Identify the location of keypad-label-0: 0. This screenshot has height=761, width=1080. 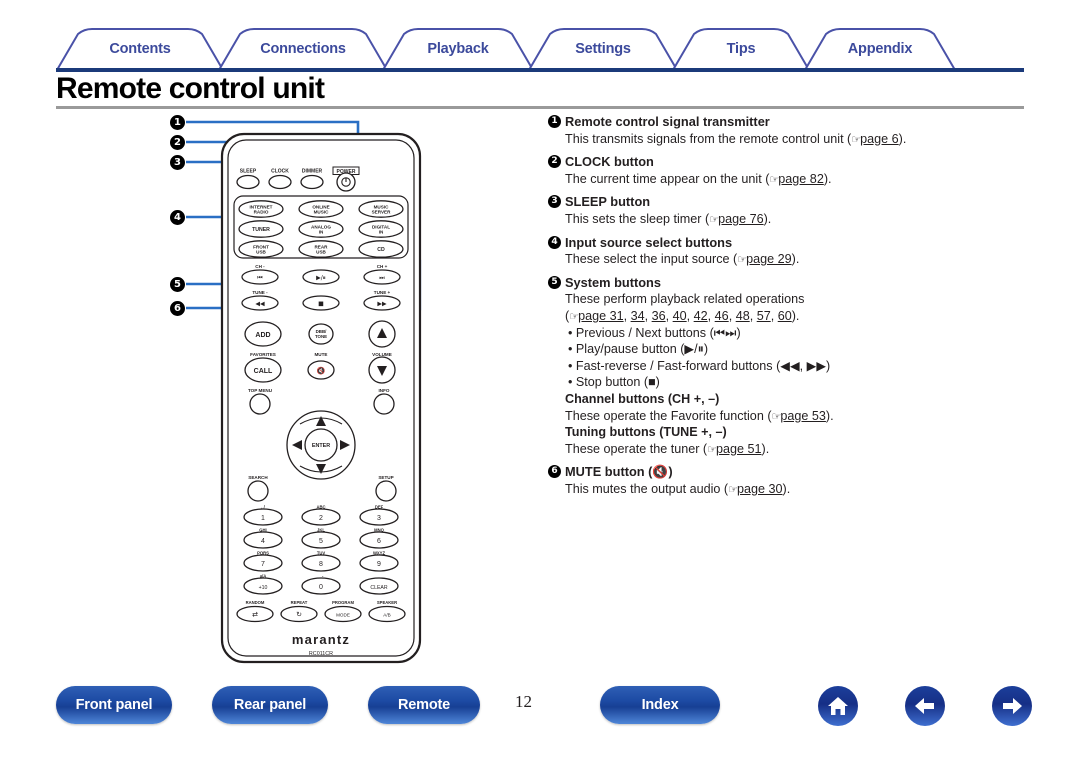
(321, 587).